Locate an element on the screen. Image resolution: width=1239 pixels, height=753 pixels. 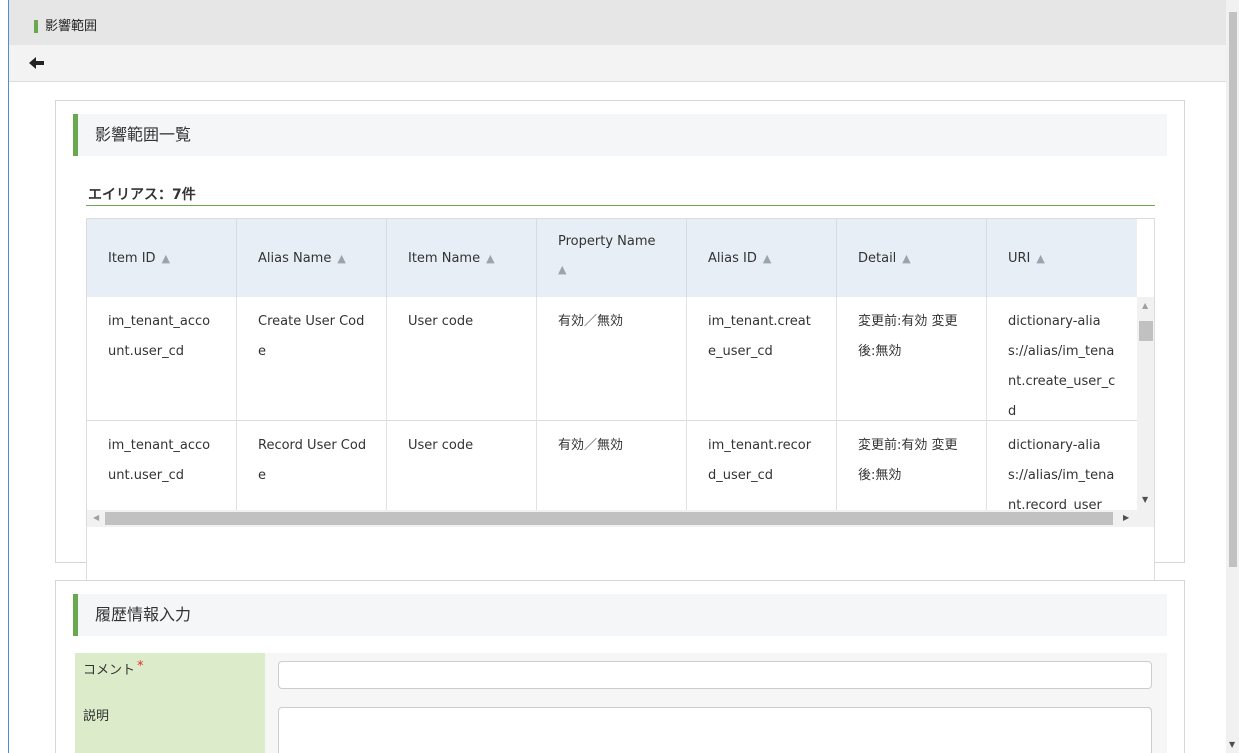
scroll-right-icon: ▶︎ is located at coordinates (1126, 517).